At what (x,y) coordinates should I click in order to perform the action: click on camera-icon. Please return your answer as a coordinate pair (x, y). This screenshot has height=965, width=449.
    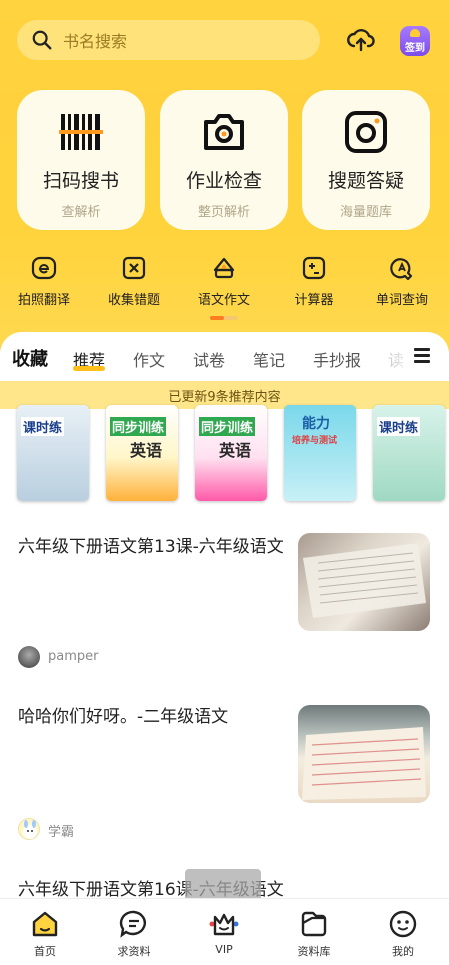
    Looking at the image, I should click on (224, 132).